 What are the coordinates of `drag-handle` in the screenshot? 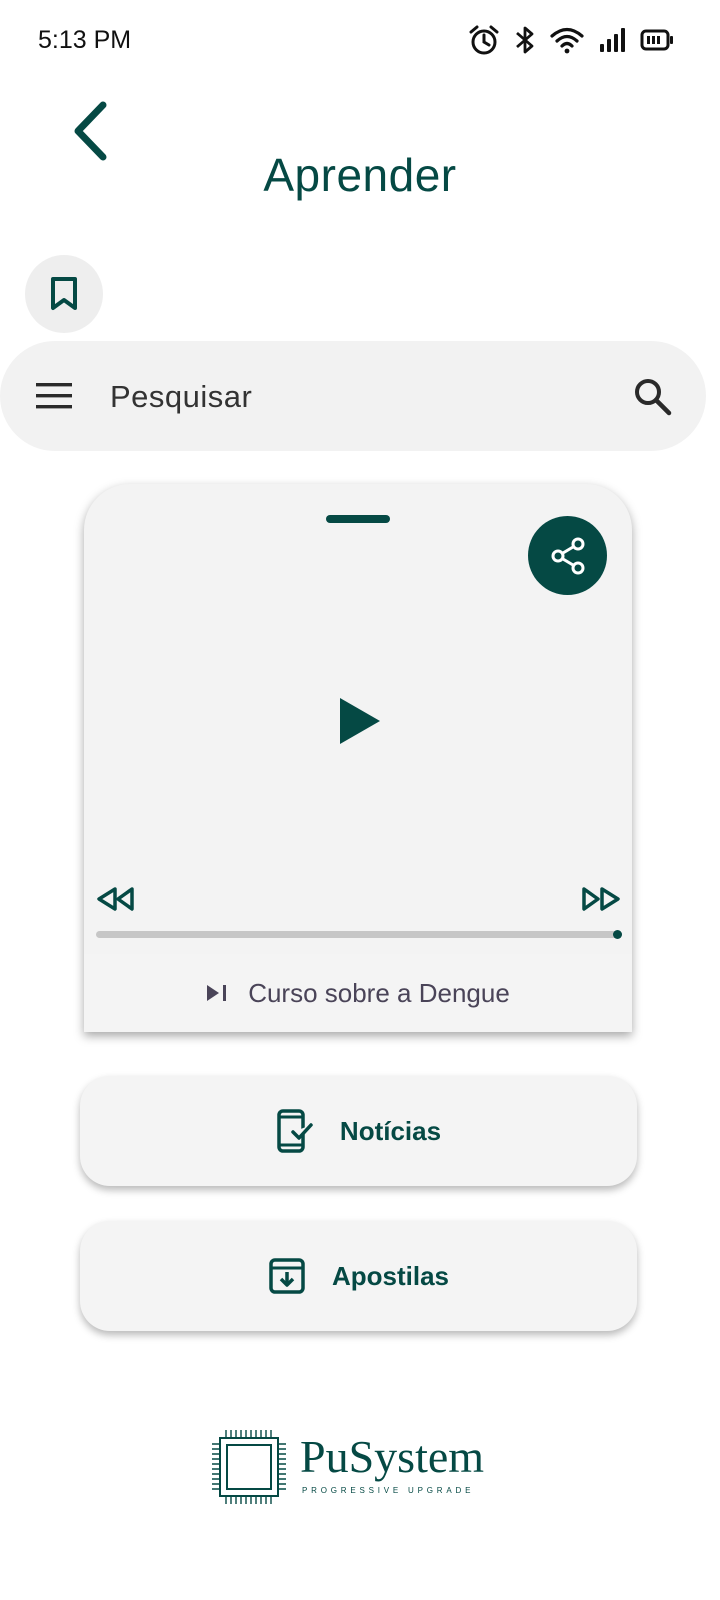 It's located at (358, 519).